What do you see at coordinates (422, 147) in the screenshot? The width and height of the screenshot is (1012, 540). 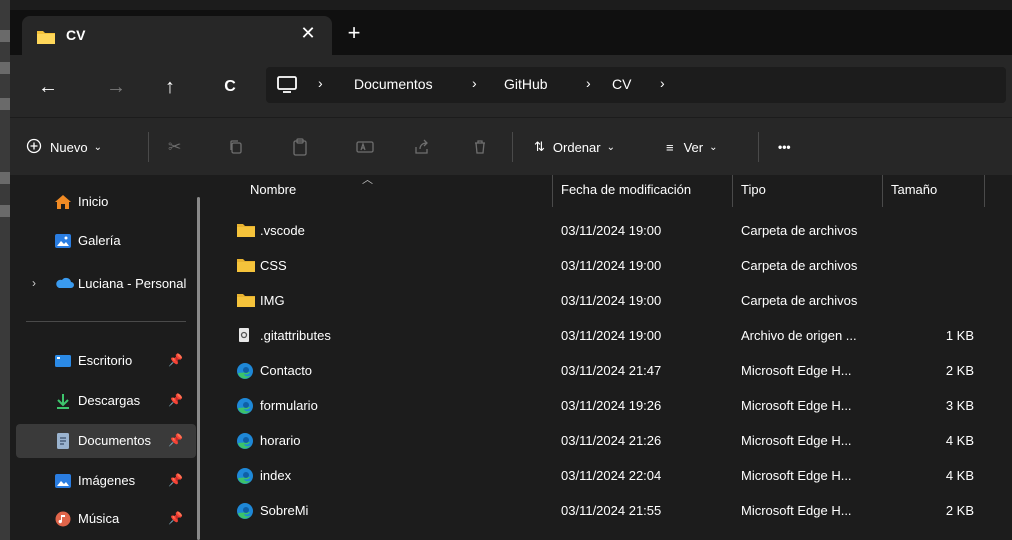 I see `share-icon` at bounding box center [422, 147].